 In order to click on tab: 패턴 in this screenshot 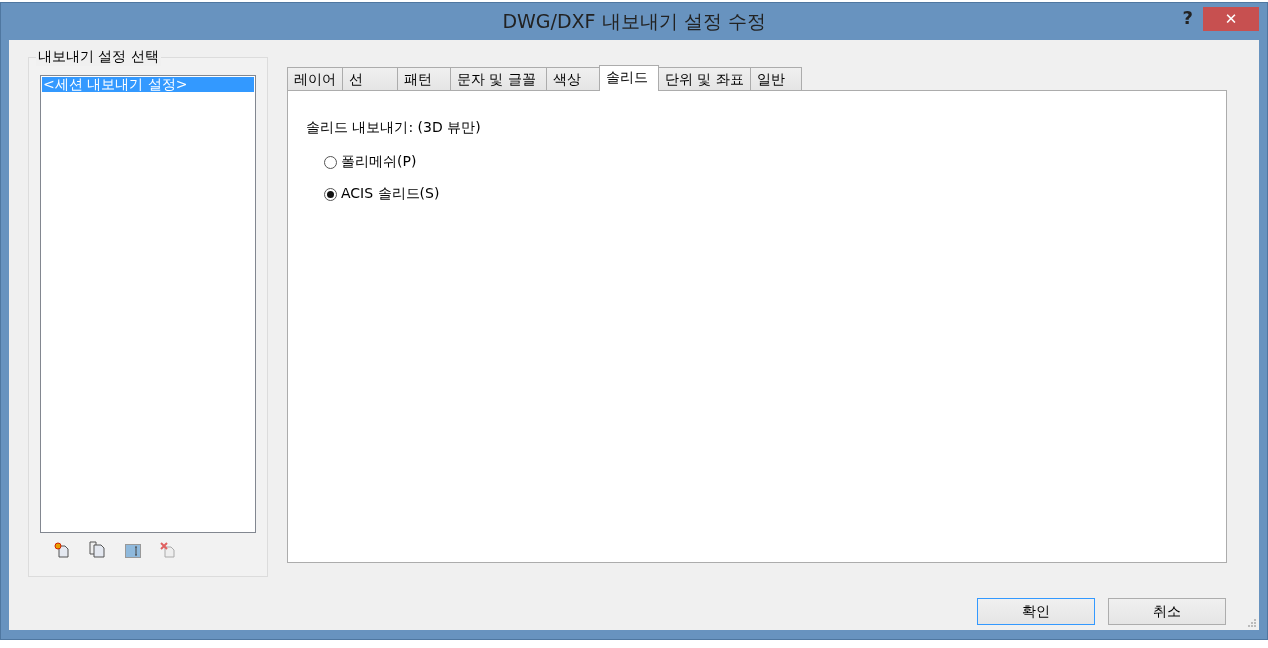, I will do `click(424, 78)`.